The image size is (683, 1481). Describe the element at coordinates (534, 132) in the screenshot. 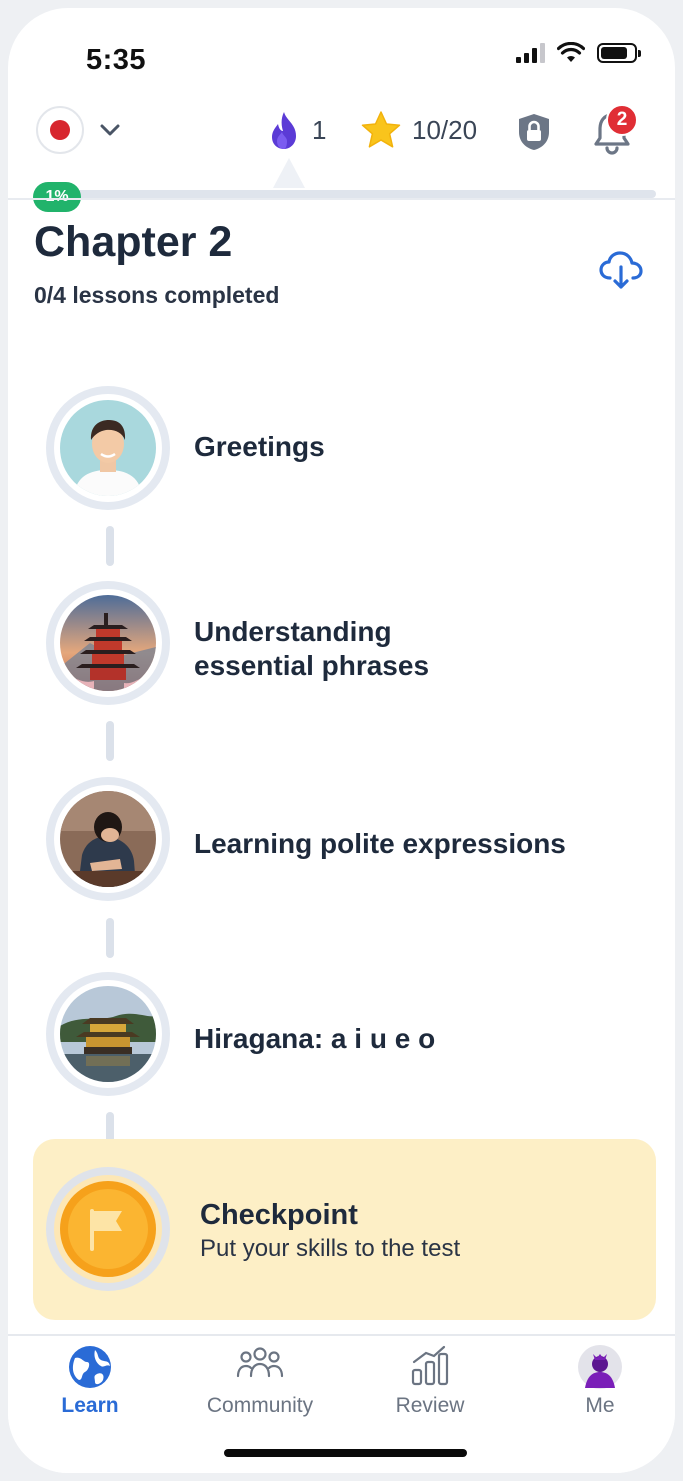

I see `premium-lock-icon` at that location.